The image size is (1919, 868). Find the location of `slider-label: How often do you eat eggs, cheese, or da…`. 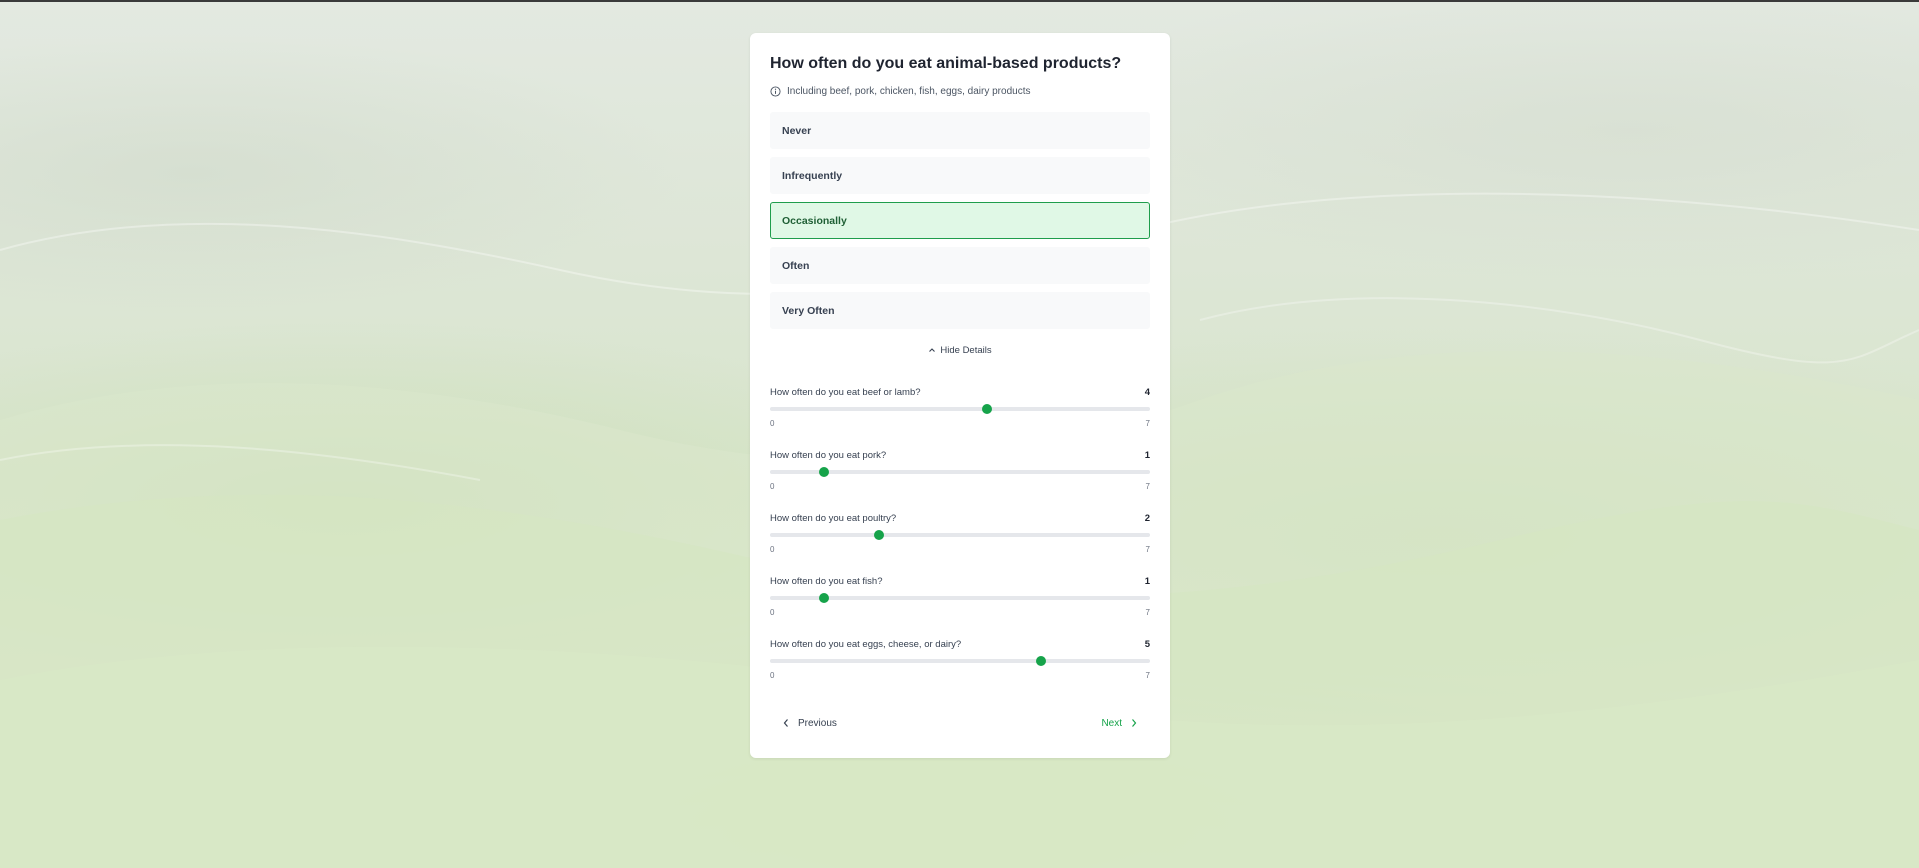

slider-label: How often do you eat eggs, cheese, or da… is located at coordinates (866, 644).